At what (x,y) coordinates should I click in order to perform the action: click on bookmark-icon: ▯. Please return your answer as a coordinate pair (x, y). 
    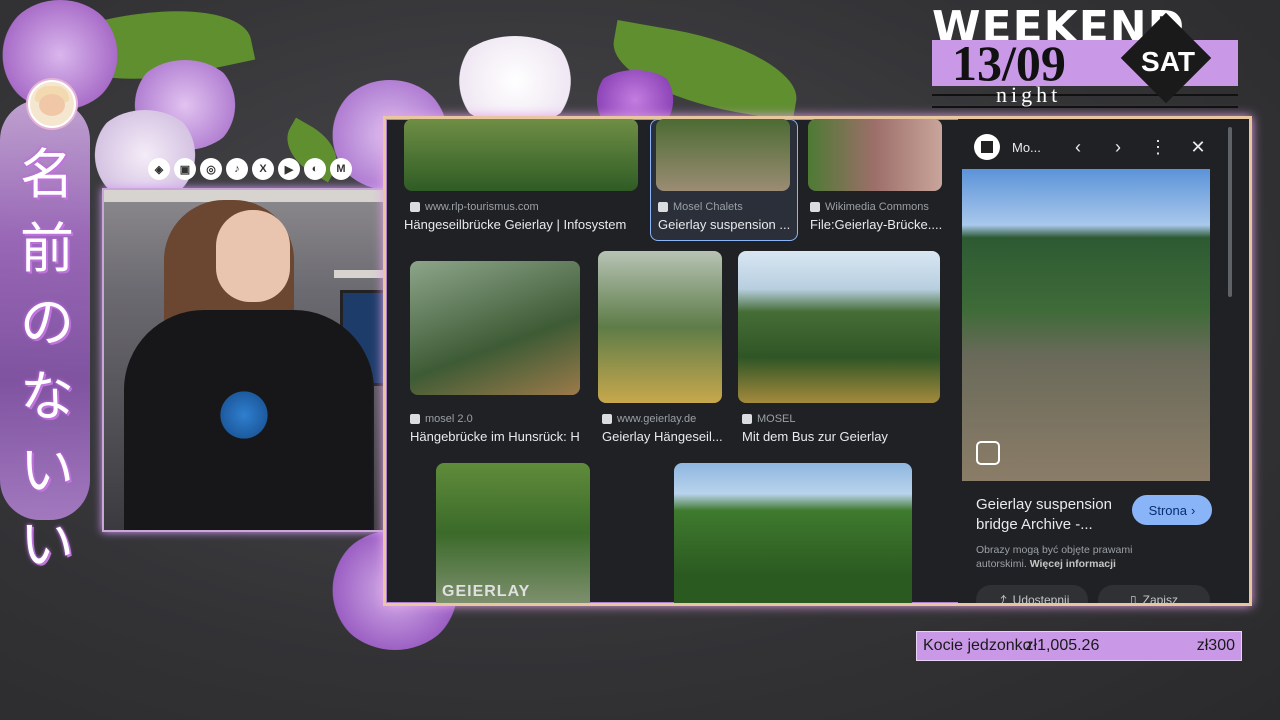
    Looking at the image, I should click on (1133, 599).